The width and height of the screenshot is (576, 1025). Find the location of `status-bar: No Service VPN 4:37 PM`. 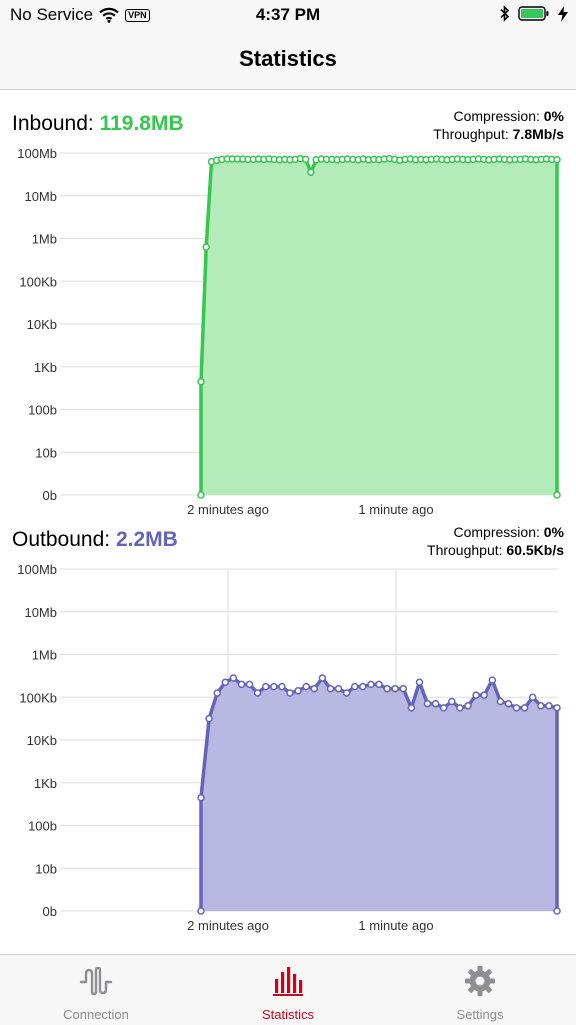

status-bar: No Service VPN 4:37 PM is located at coordinates (288, 16).